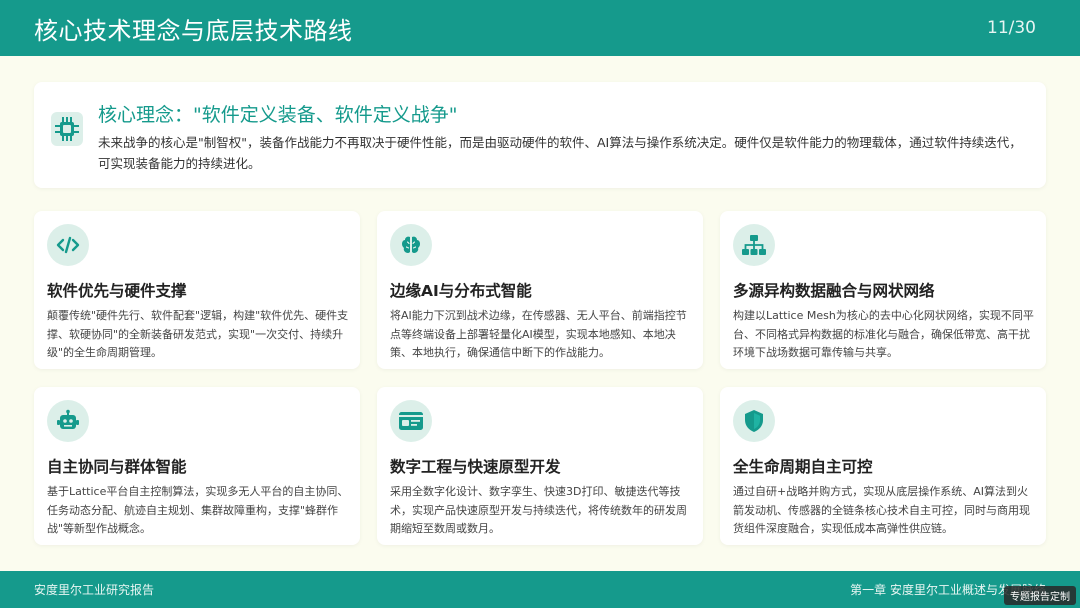 Image resolution: width=1080 pixels, height=608 pixels. What do you see at coordinates (1040, 595) in the screenshot?
I see `custom-report-badge: 专题报告定制` at bounding box center [1040, 595].